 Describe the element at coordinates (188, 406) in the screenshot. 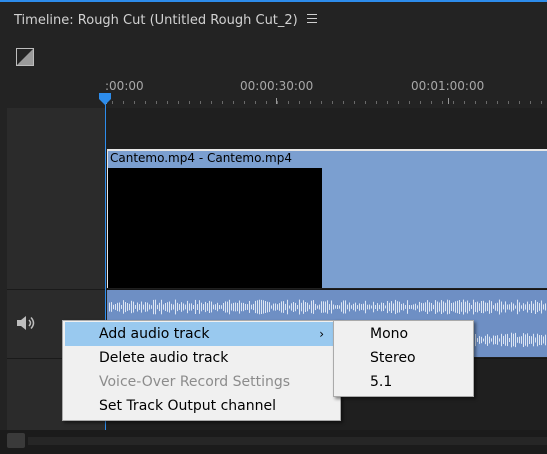

I see `menu-item-label: Set Track Output channel` at that location.